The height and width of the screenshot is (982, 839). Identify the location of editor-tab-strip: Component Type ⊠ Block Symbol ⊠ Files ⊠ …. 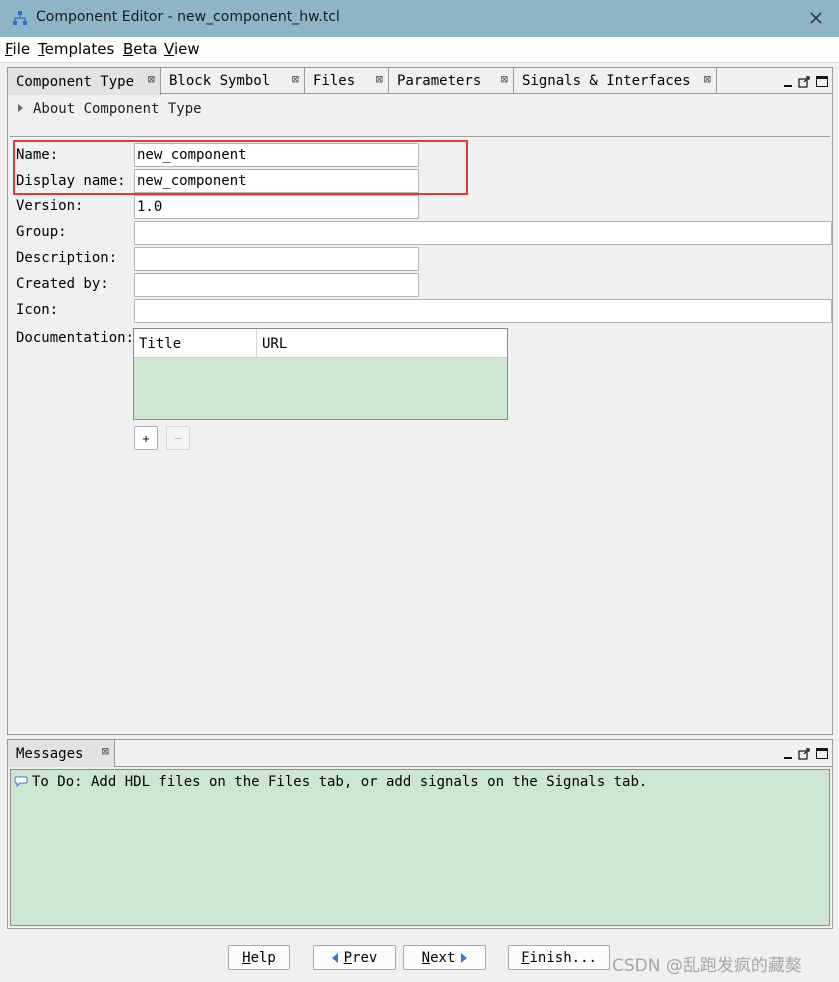
(420, 81).